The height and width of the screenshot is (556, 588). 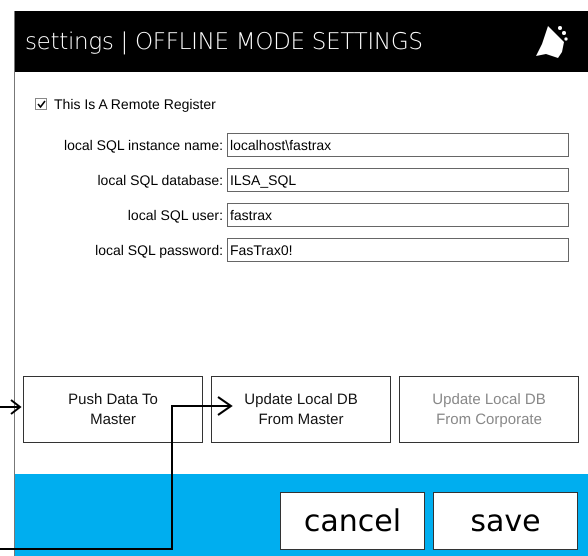 I want to click on window-title: settings | OFFLINE MODE SETTINGS, so click(x=224, y=41).